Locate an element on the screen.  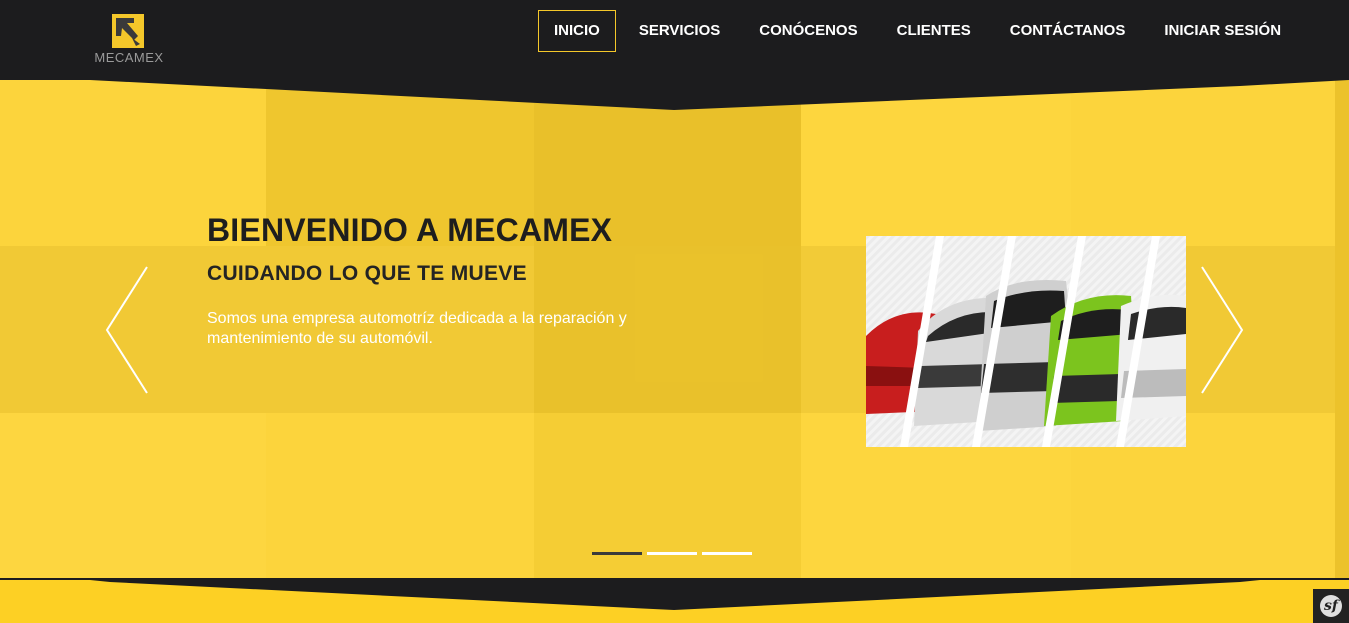
nav-item-conocenos: CONÓCENOS is located at coordinates (808, 31).